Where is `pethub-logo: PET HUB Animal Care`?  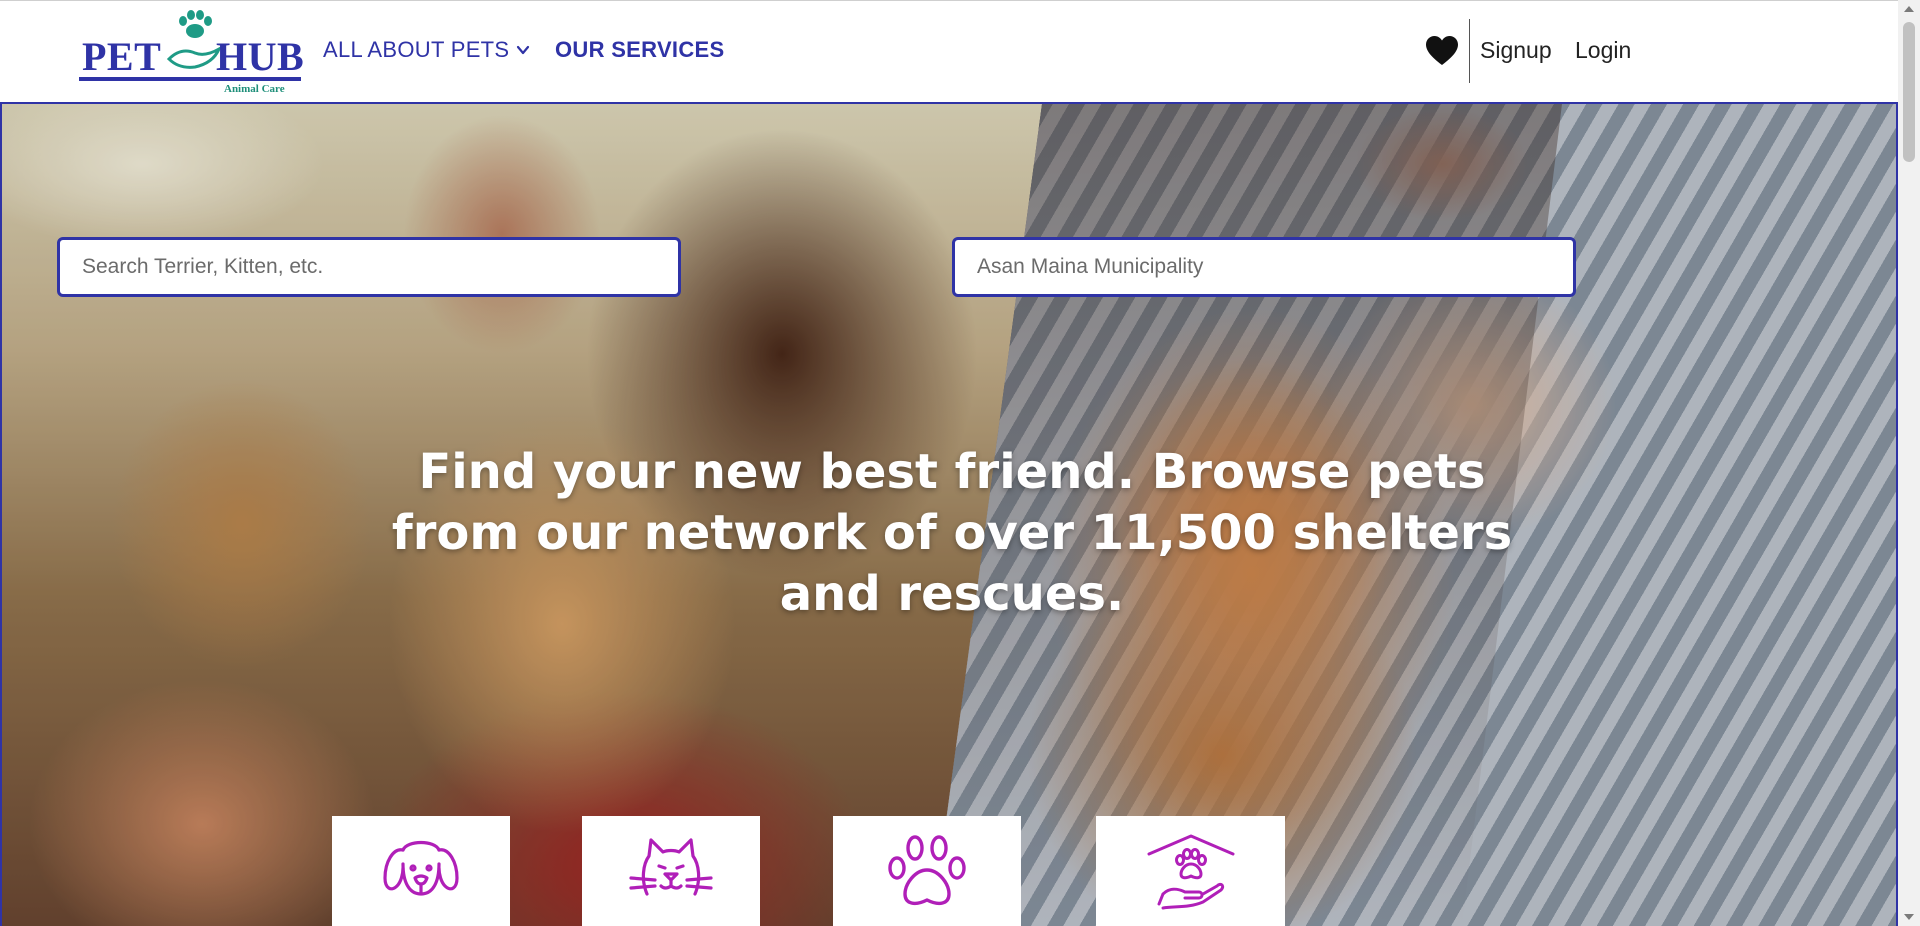 pethub-logo: PET HUB Animal Care is located at coordinates (192, 52).